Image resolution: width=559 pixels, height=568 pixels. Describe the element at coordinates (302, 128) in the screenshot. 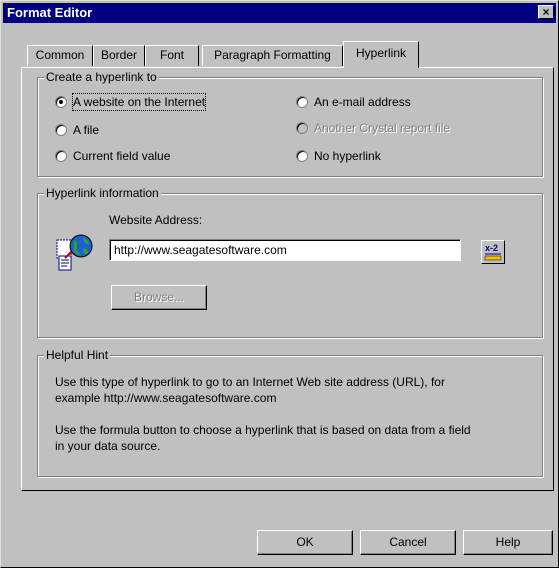

I see `radio-crystal-report-dot` at that location.